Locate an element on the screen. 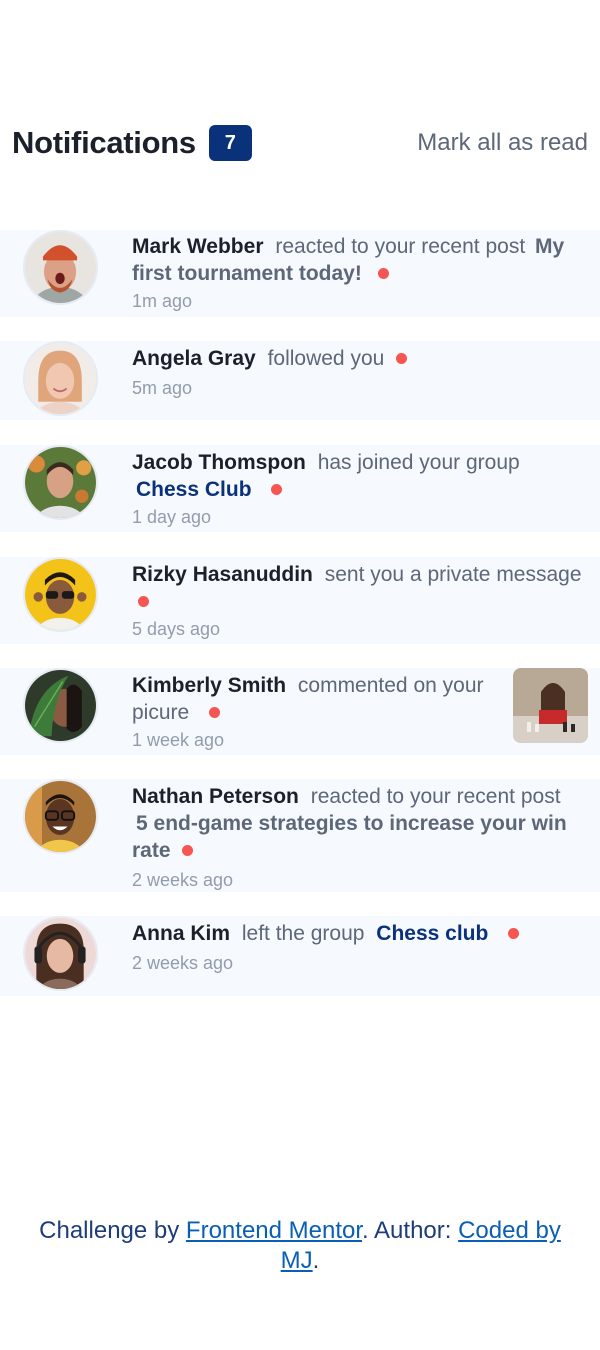  timestamp: 1m ago is located at coordinates (162, 301).